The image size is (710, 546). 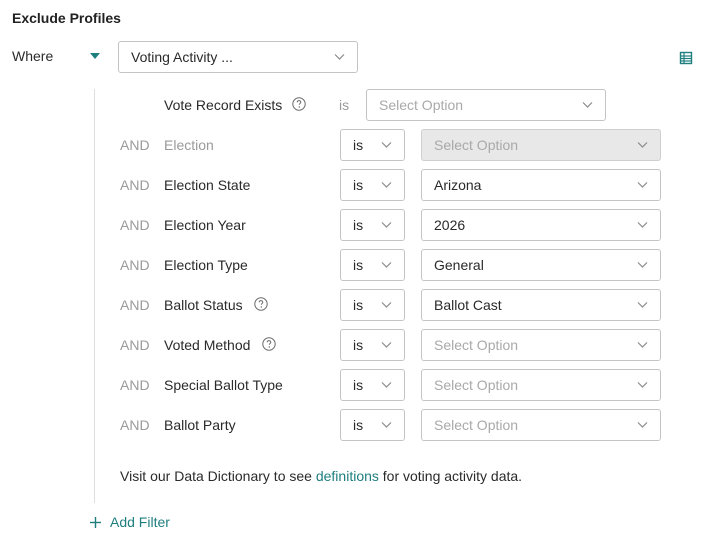 What do you see at coordinates (372, 425) in the screenshot?
I see `ballot-party-operator-select: is` at bounding box center [372, 425].